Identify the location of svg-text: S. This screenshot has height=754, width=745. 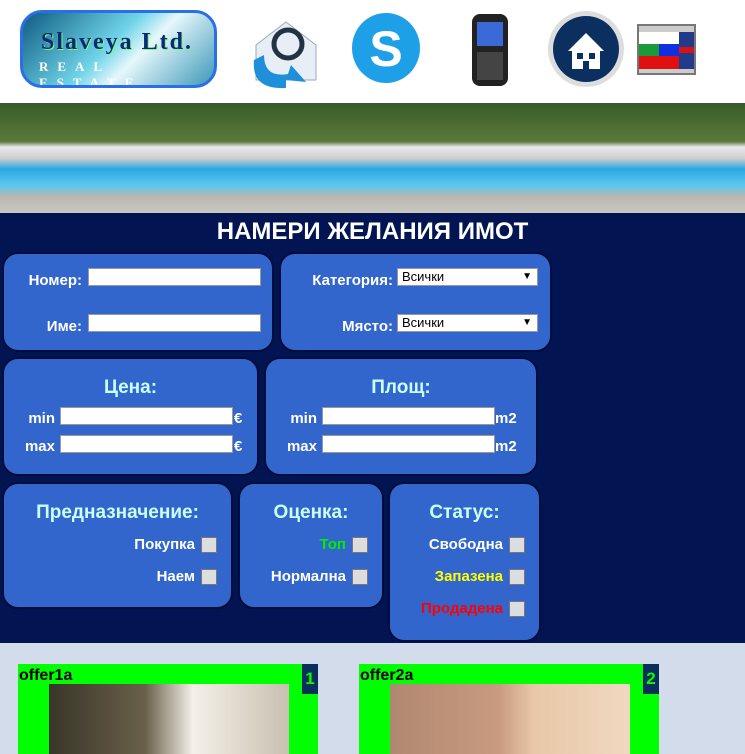
(385, 49).